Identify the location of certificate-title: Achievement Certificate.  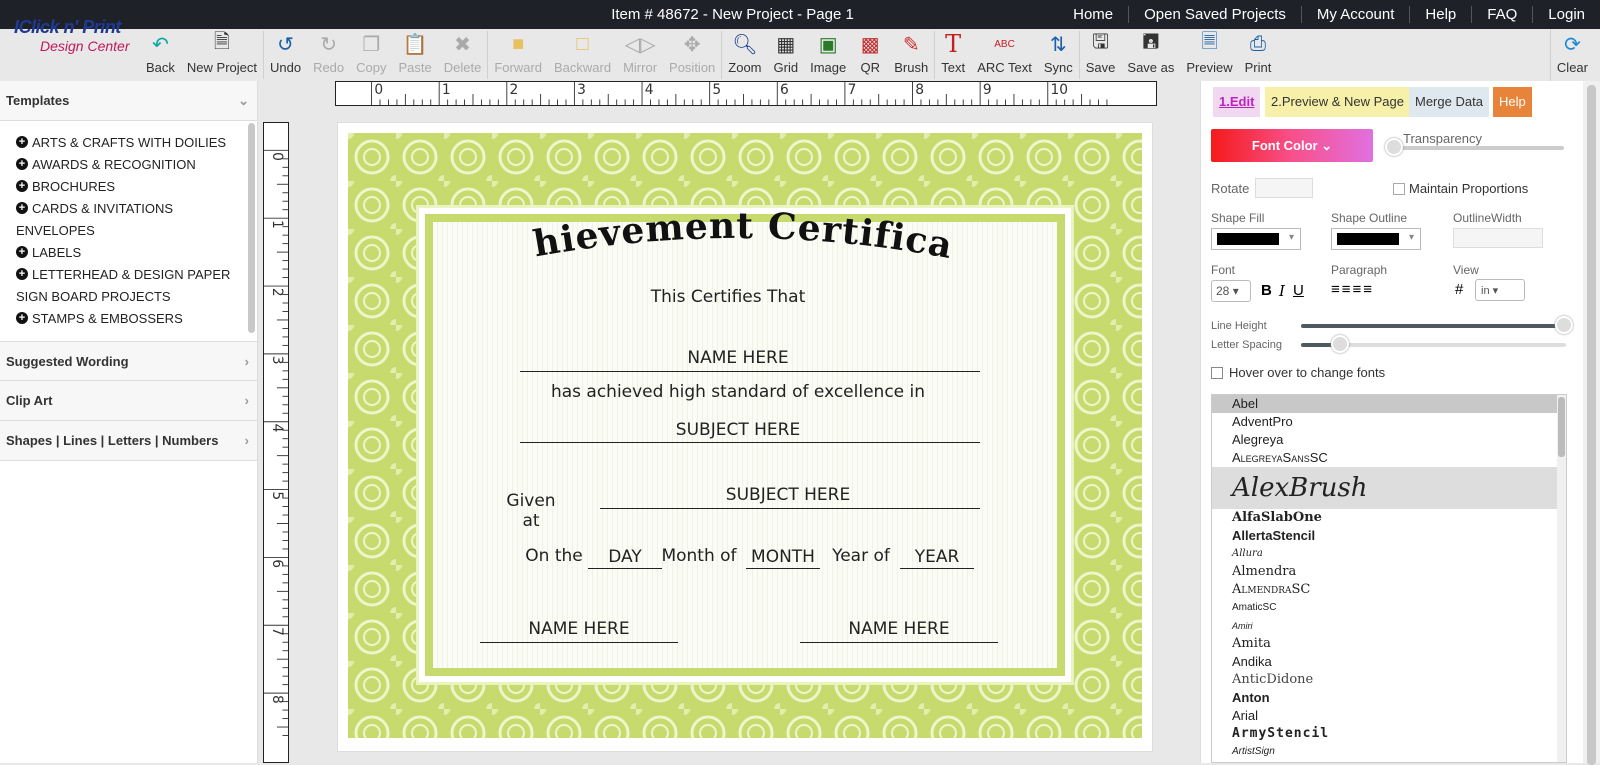
(738, 238).